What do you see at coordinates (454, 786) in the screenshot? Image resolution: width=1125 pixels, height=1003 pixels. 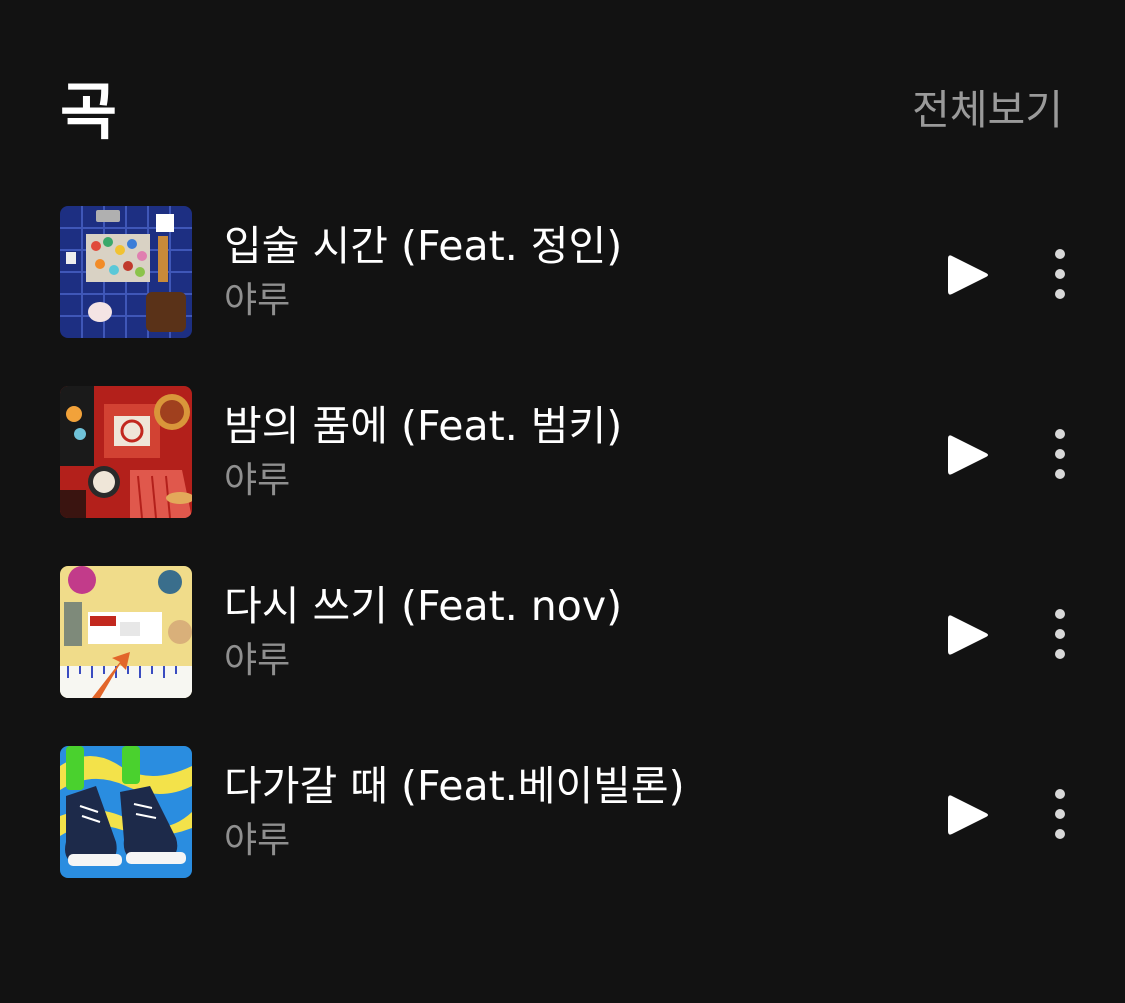 I see `song-title: 다가갈 때 (Feat.베이빌론)` at bounding box center [454, 786].